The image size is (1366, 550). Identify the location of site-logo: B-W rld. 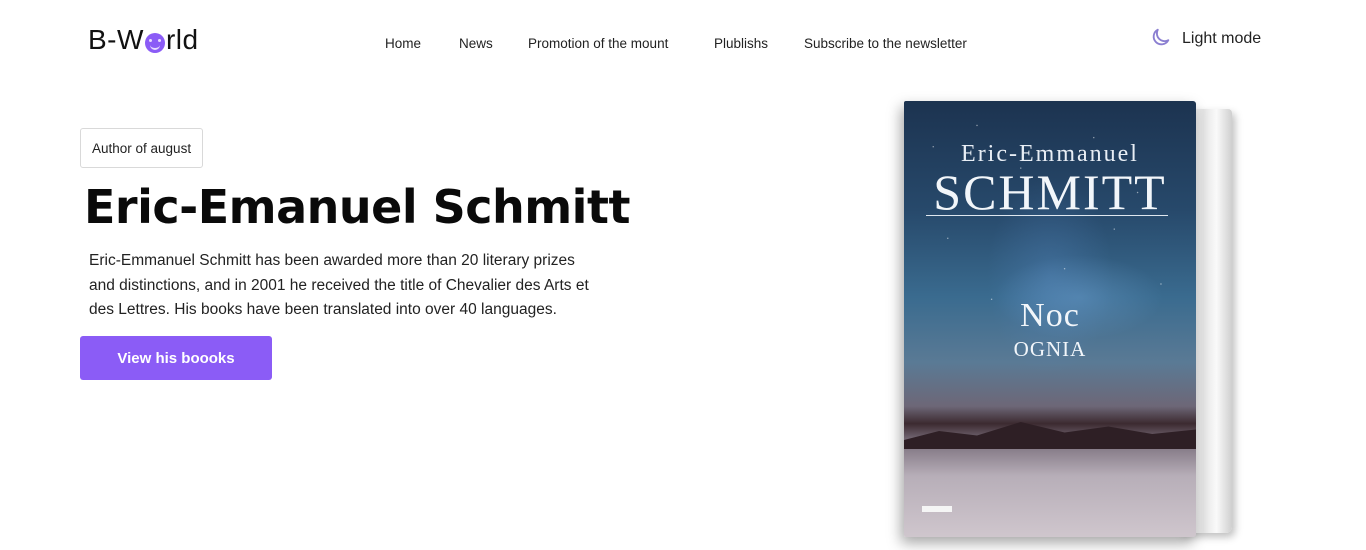
(143, 40).